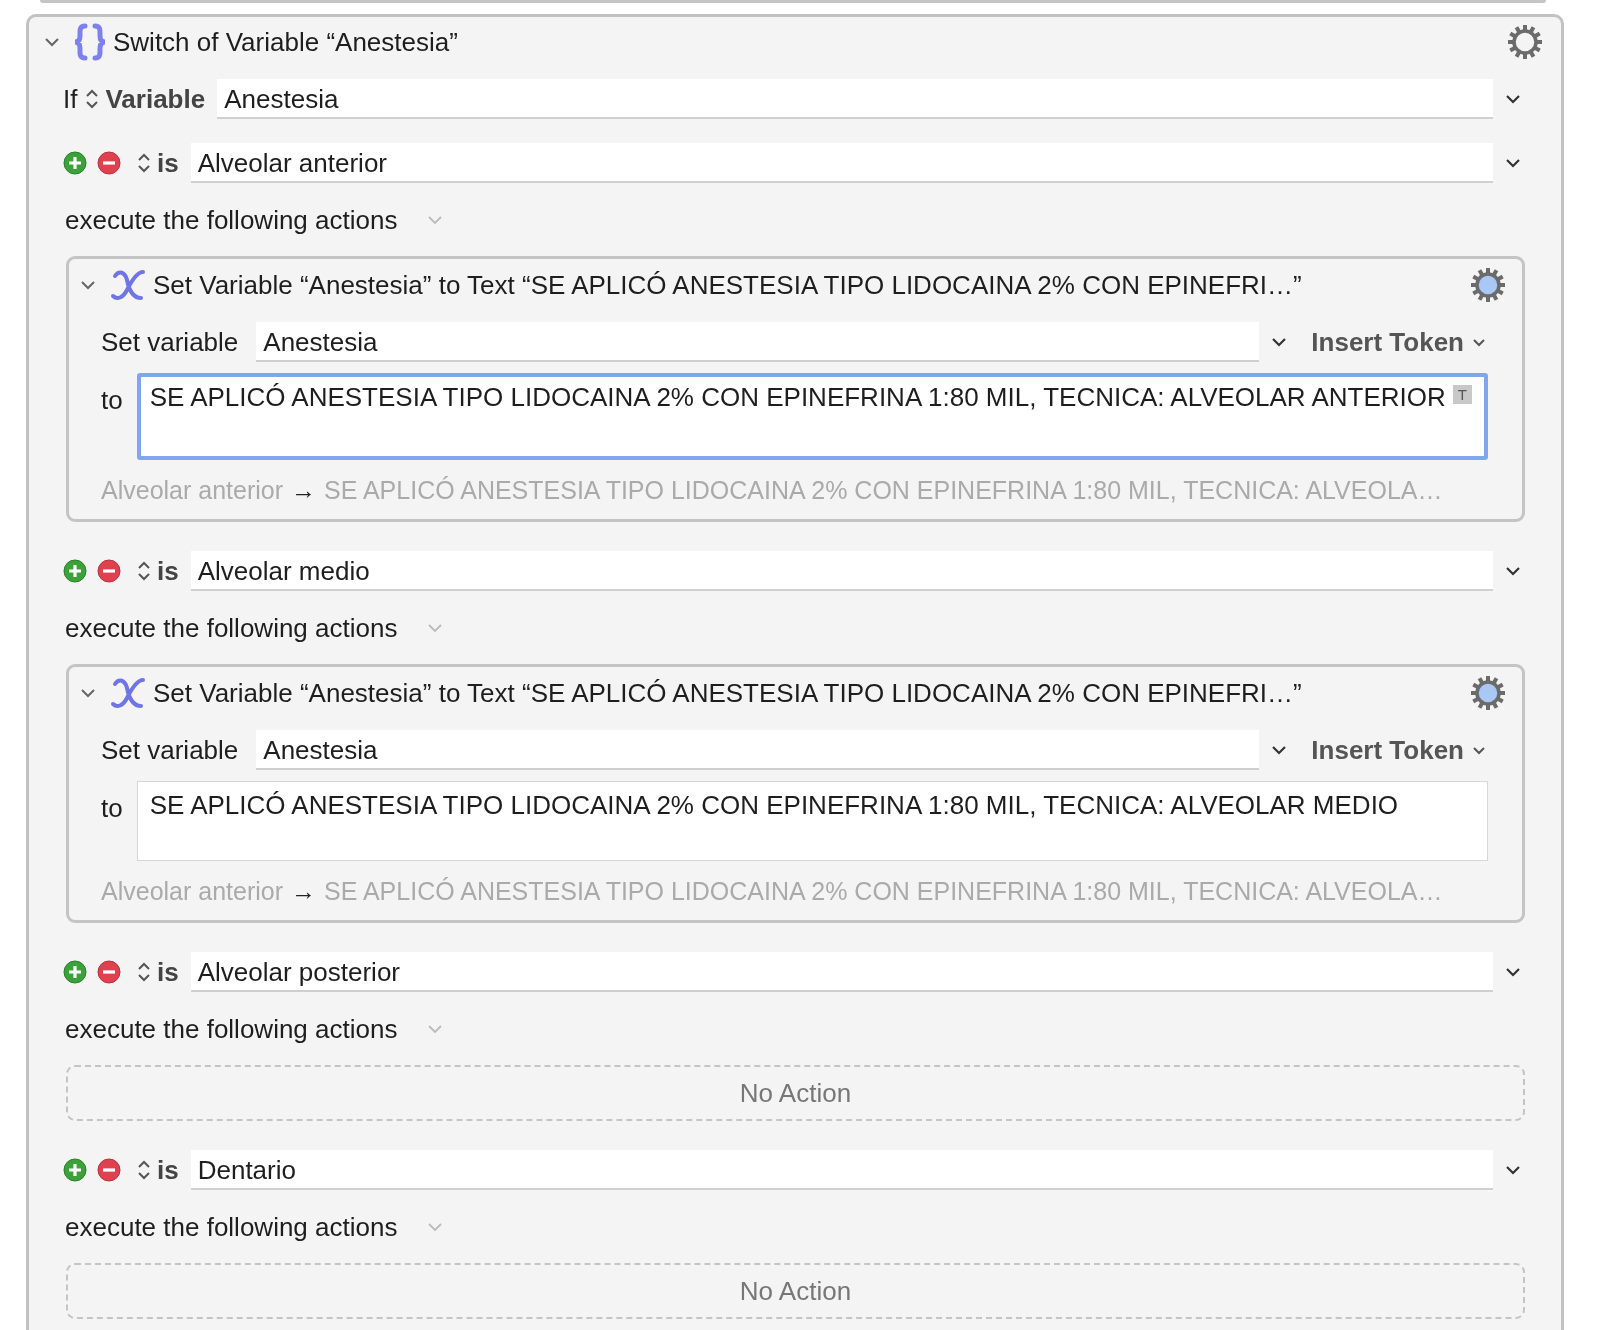 The height and width of the screenshot is (1330, 1606). I want to click on text-value-field: SE APLICÓ ANESTESIA TIPO LIDOCAINA 2% CON EPINEFRINA 1:80 MIL, TECNICA: ALVEOLAR ANTERIOR T, so click(812, 416).